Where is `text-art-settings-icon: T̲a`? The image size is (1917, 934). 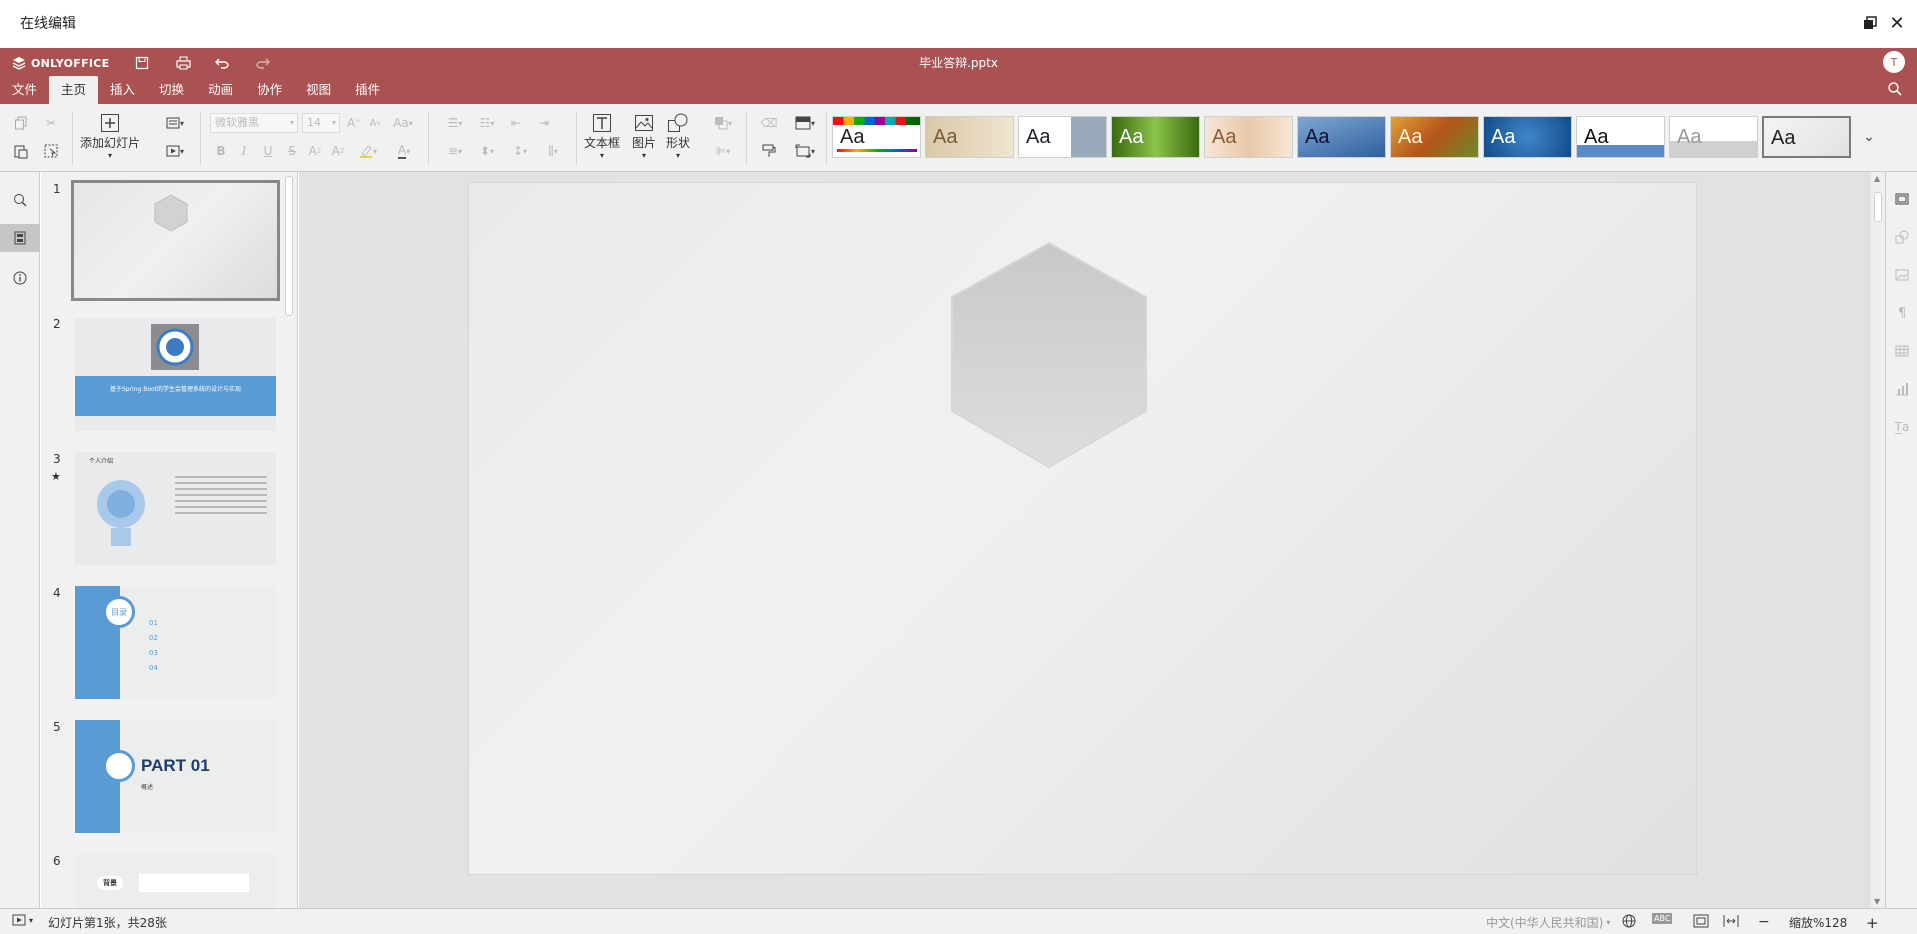
text-art-settings-icon: T̲a is located at coordinates (1902, 427).